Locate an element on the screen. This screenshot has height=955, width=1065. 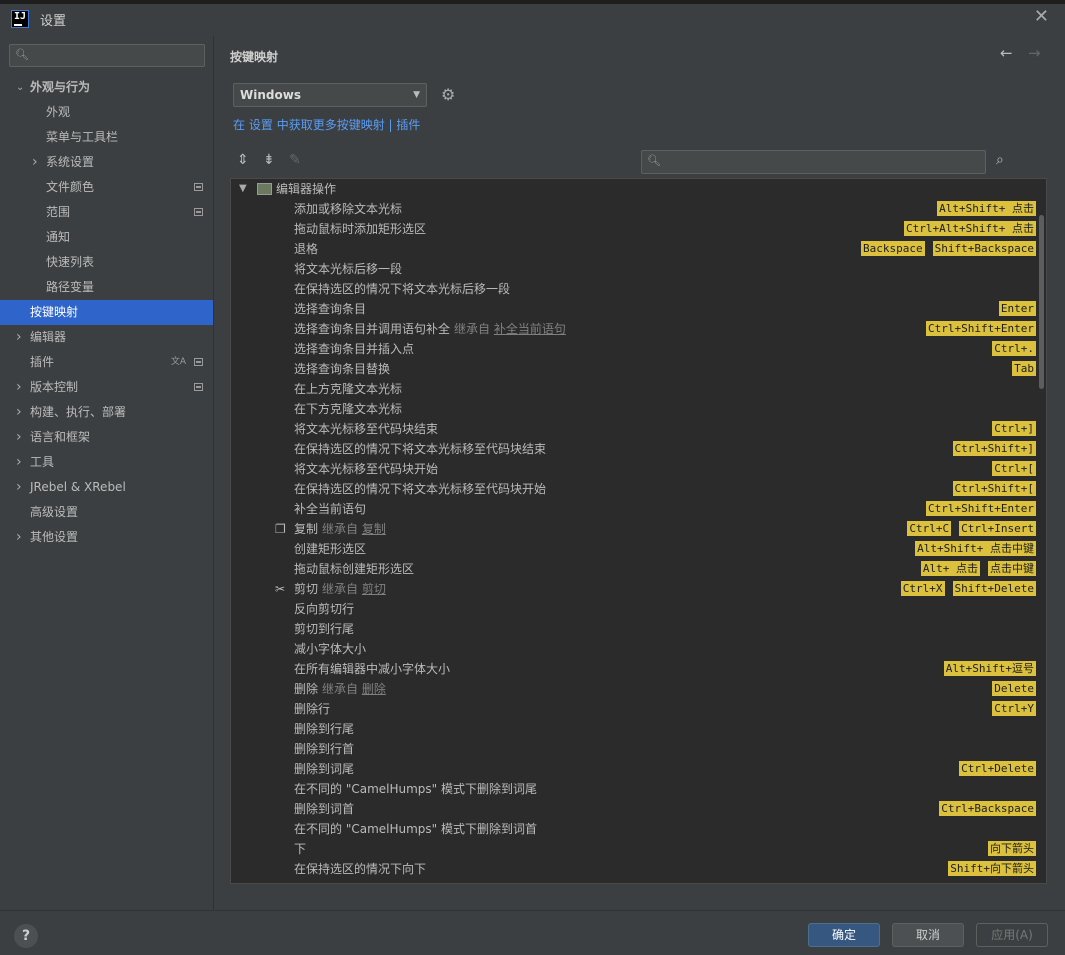
inherit-link: 删除 is located at coordinates (374, 689).